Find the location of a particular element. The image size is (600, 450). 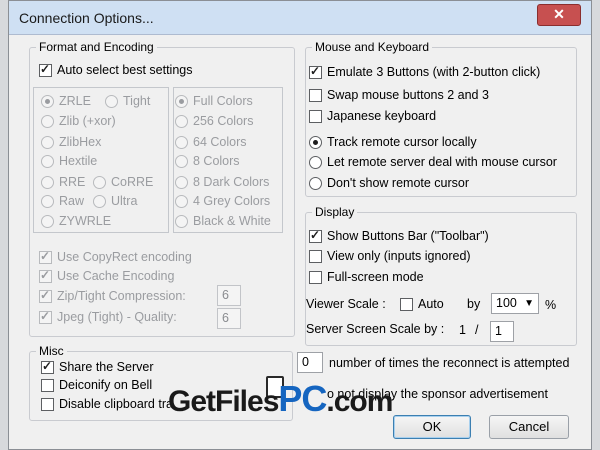

cache-label: Use Cache Encoding is located at coordinates (116, 276).